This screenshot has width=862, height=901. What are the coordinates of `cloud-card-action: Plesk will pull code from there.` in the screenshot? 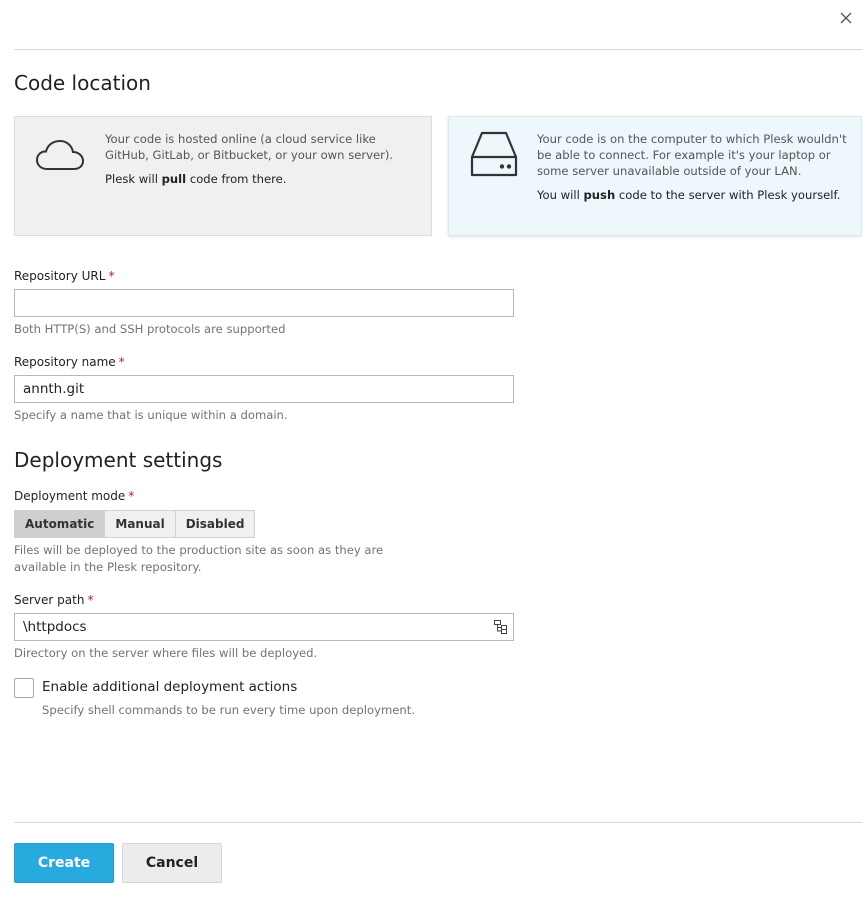 It's located at (196, 179).